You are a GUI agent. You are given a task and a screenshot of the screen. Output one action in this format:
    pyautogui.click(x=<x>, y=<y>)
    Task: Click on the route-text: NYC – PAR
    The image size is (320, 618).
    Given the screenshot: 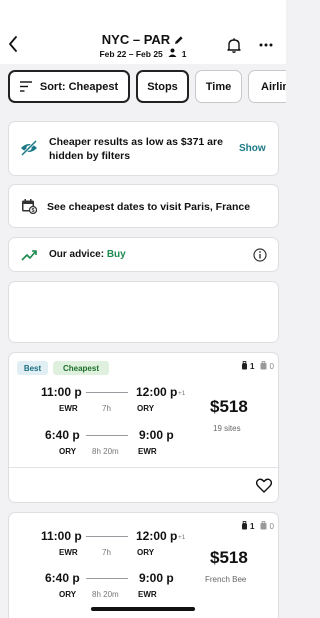 What is the action you would take?
    pyautogui.click(x=136, y=39)
    